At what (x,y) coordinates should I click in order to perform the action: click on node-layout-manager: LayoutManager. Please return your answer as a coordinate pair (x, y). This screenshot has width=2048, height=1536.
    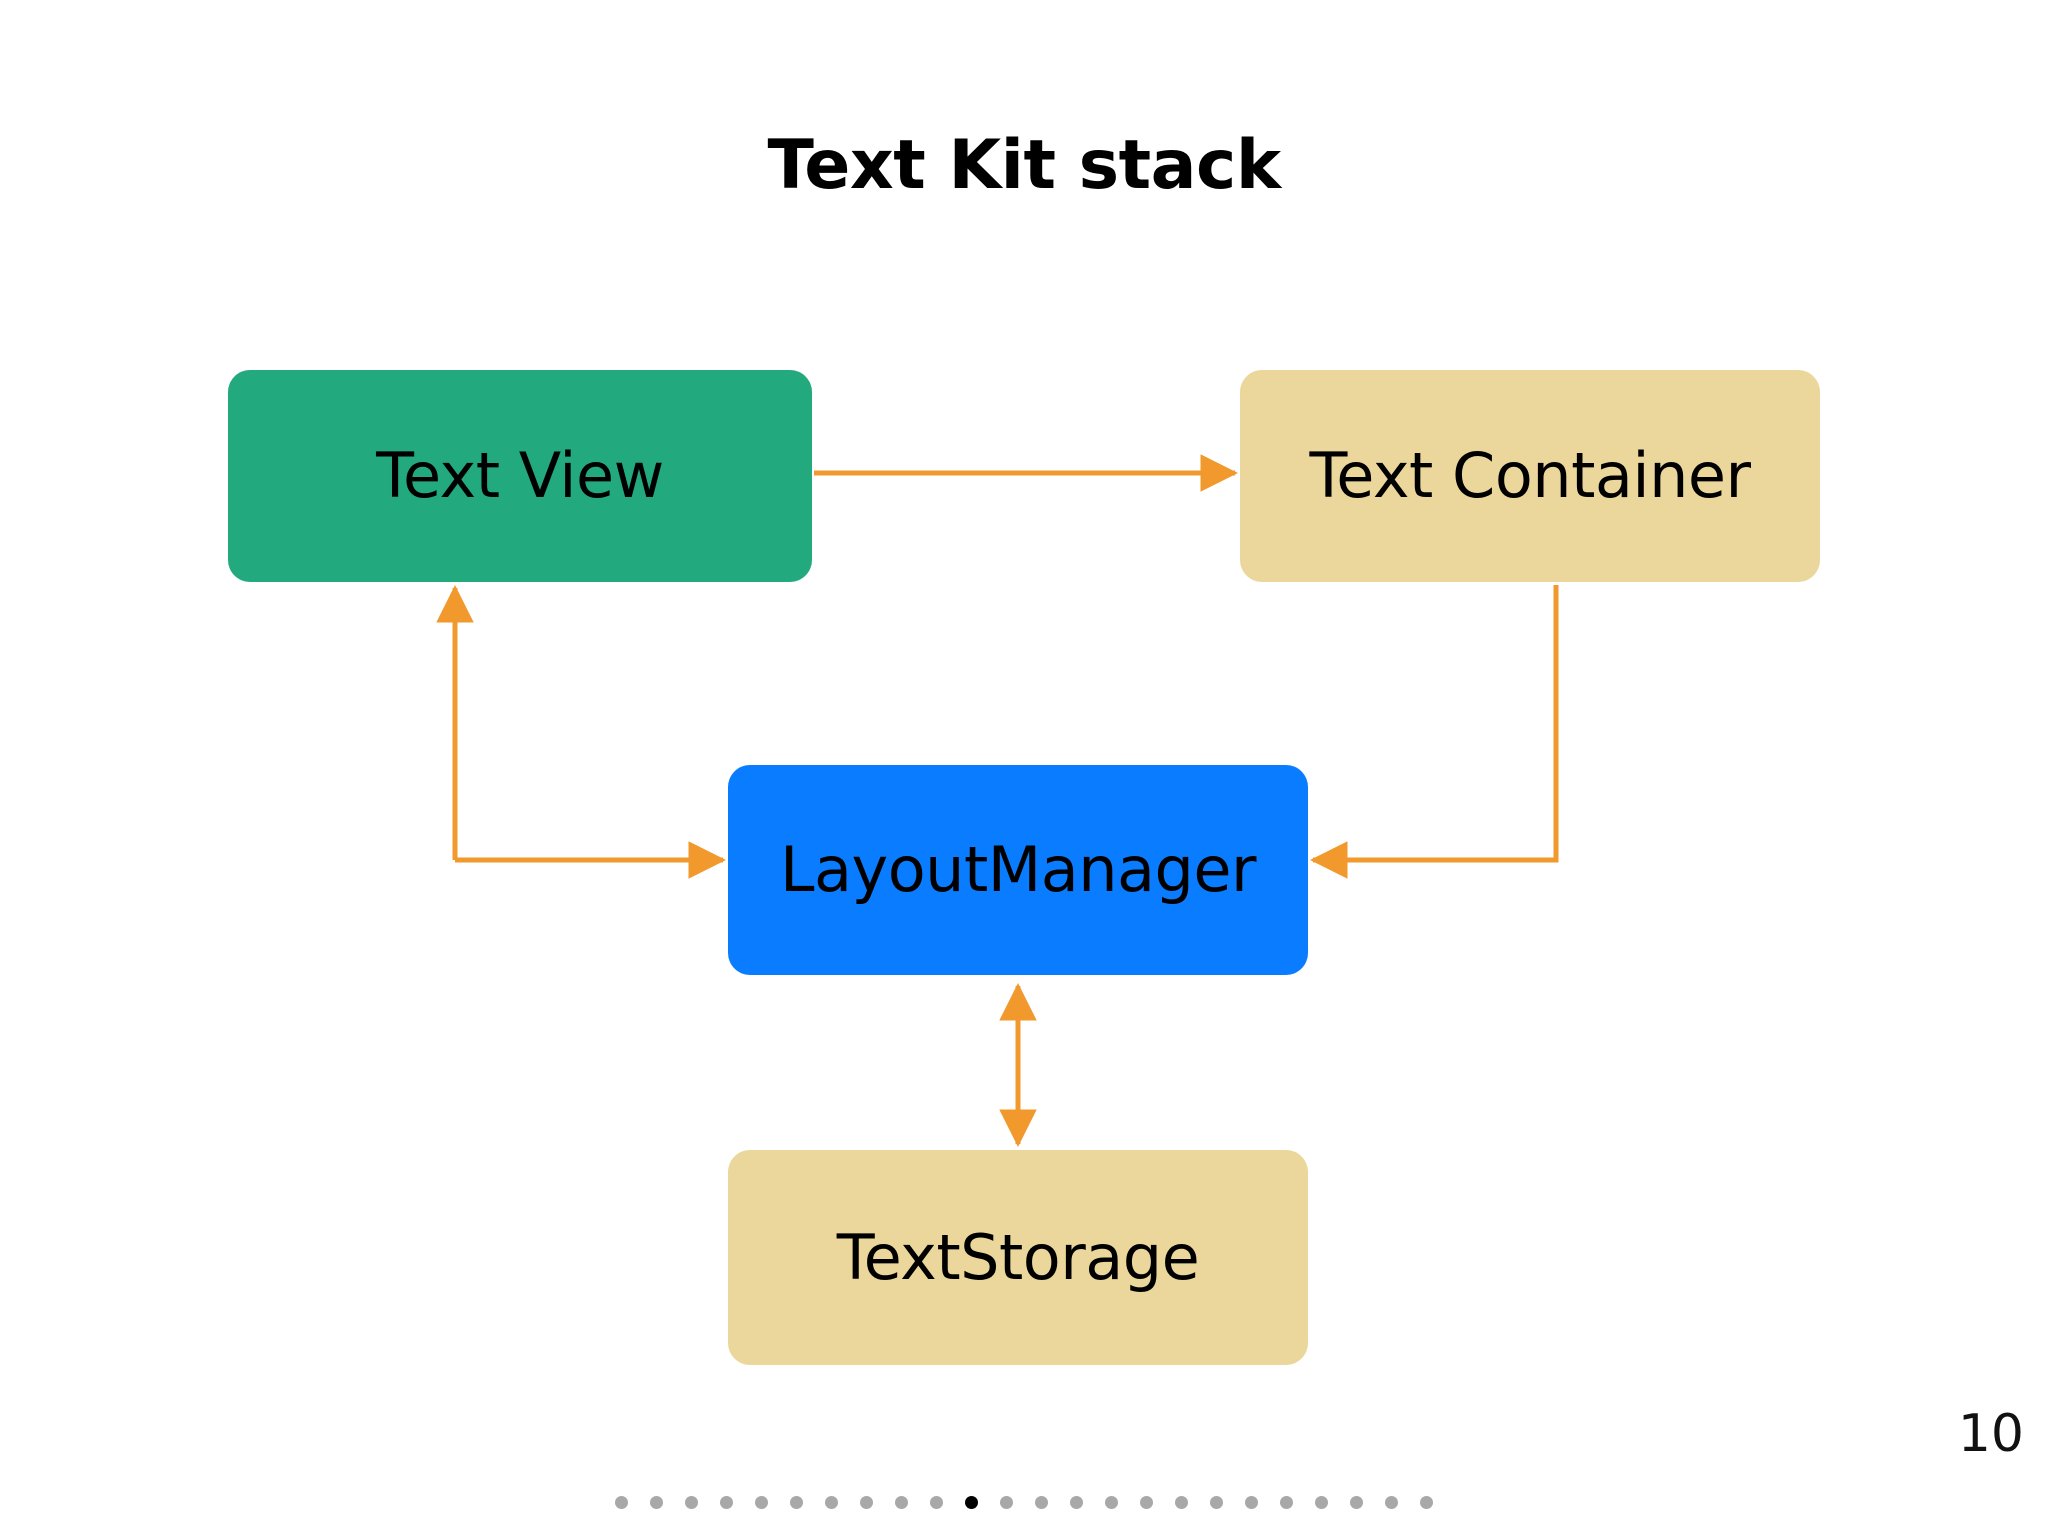
    Looking at the image, I should click on (1018, 870).